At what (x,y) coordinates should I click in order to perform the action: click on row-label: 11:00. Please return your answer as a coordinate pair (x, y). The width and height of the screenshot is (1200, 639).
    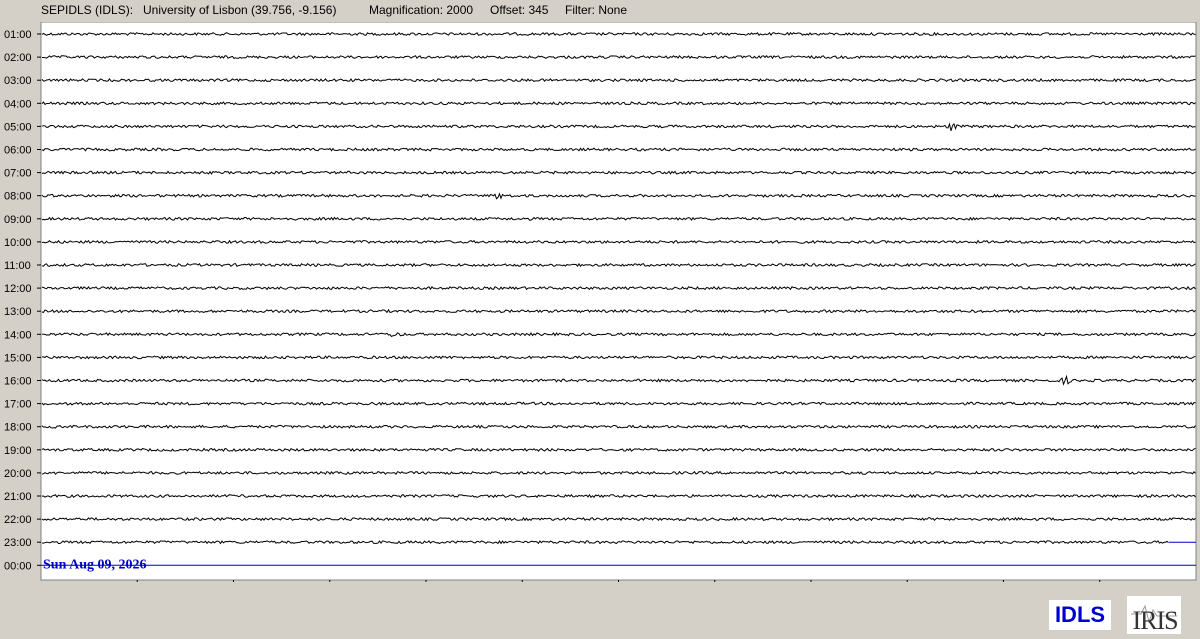
    Looking at the image, I should click on (17, 266).